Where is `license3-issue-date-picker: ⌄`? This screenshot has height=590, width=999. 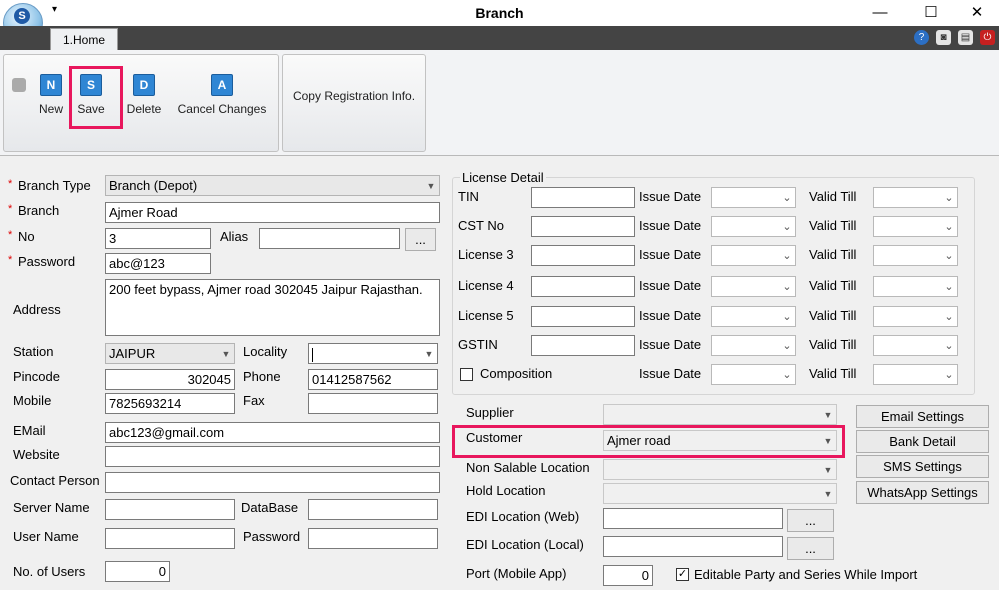
license3-issue-date-picker: ⌄ is located at coordinates (753, 255).